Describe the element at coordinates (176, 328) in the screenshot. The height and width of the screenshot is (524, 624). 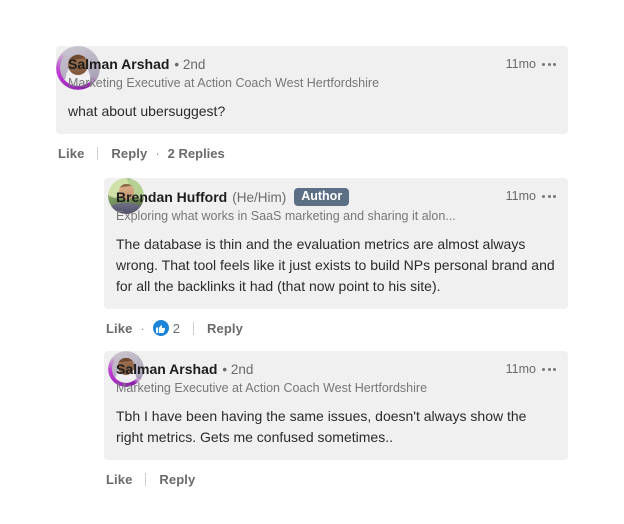
I see `reaction-count: 2` at that location.